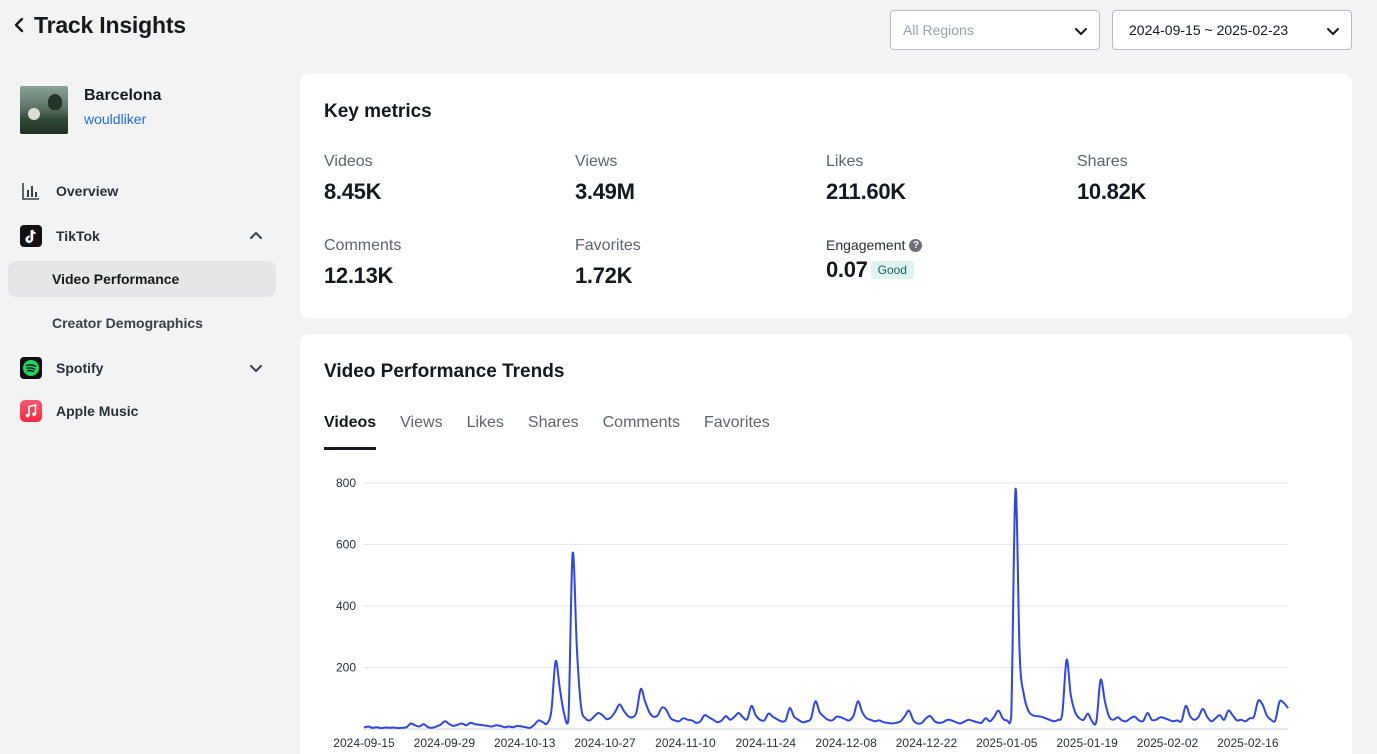 This screenshot has height=754, width=1377. I want to click on track-name: Barcelona, so click(123, 95).